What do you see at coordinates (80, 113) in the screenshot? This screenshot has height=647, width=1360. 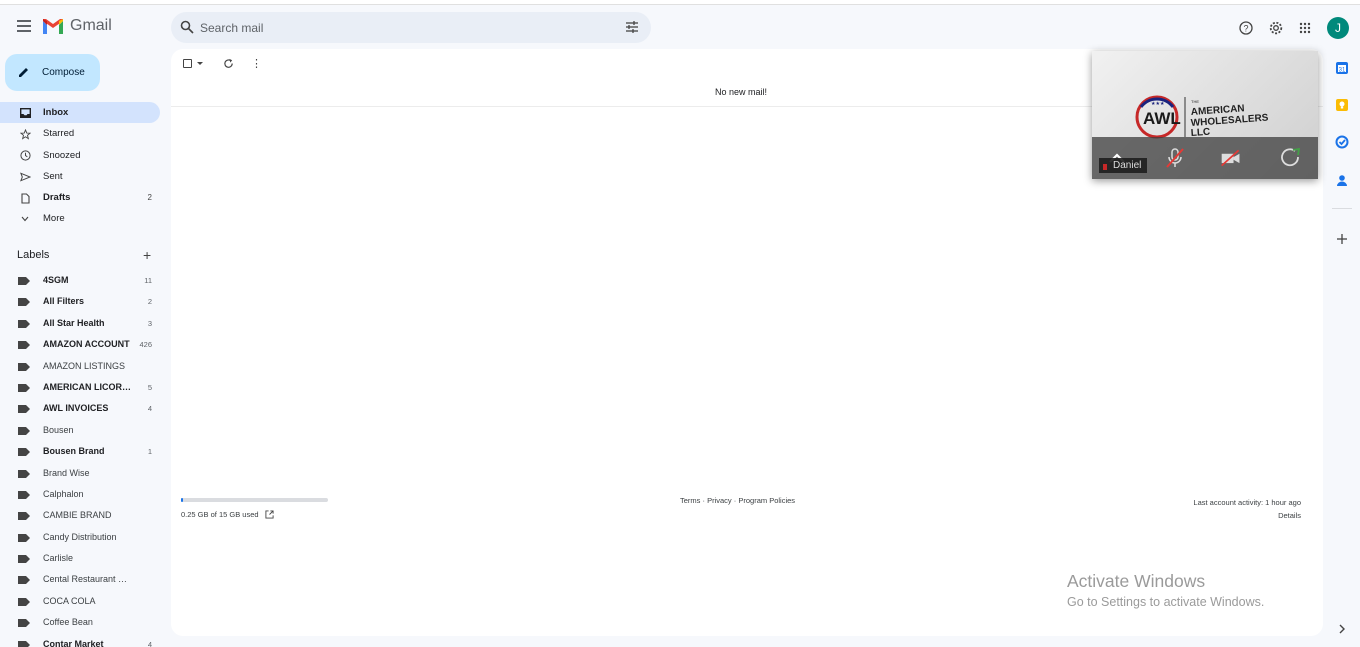 I see `nav-item-inbox: Inbox` at bounding box center [80, 113].